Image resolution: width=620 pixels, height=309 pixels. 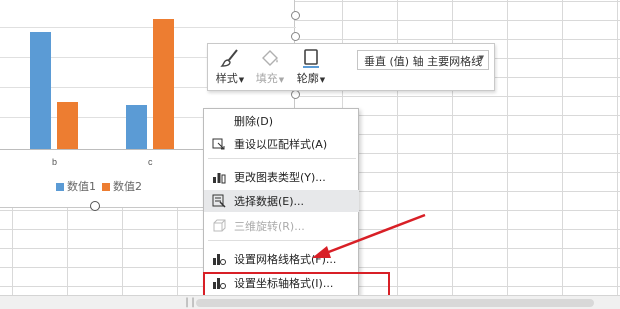 What do you see at coordinates (395, 303) in the screenshot?
I see `scrollbar-thumb` at bounding box center [395, 303].